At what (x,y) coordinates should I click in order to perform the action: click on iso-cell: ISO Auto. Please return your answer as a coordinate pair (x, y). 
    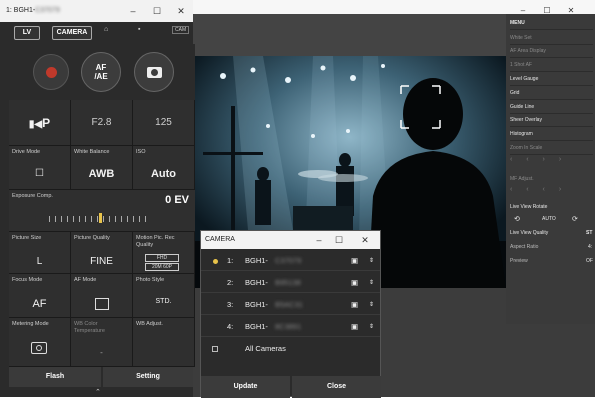
    Looking at the image, I should click on (164, 168).